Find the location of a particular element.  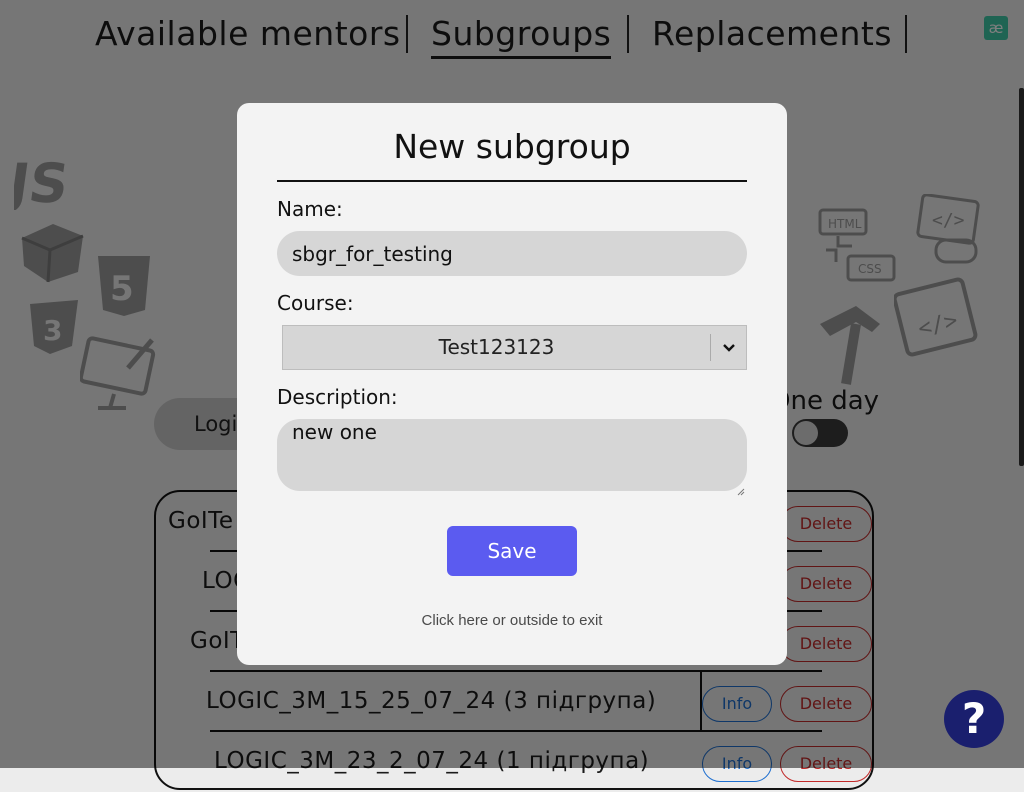

description-label: Description: is located at coordinates (337, 397).